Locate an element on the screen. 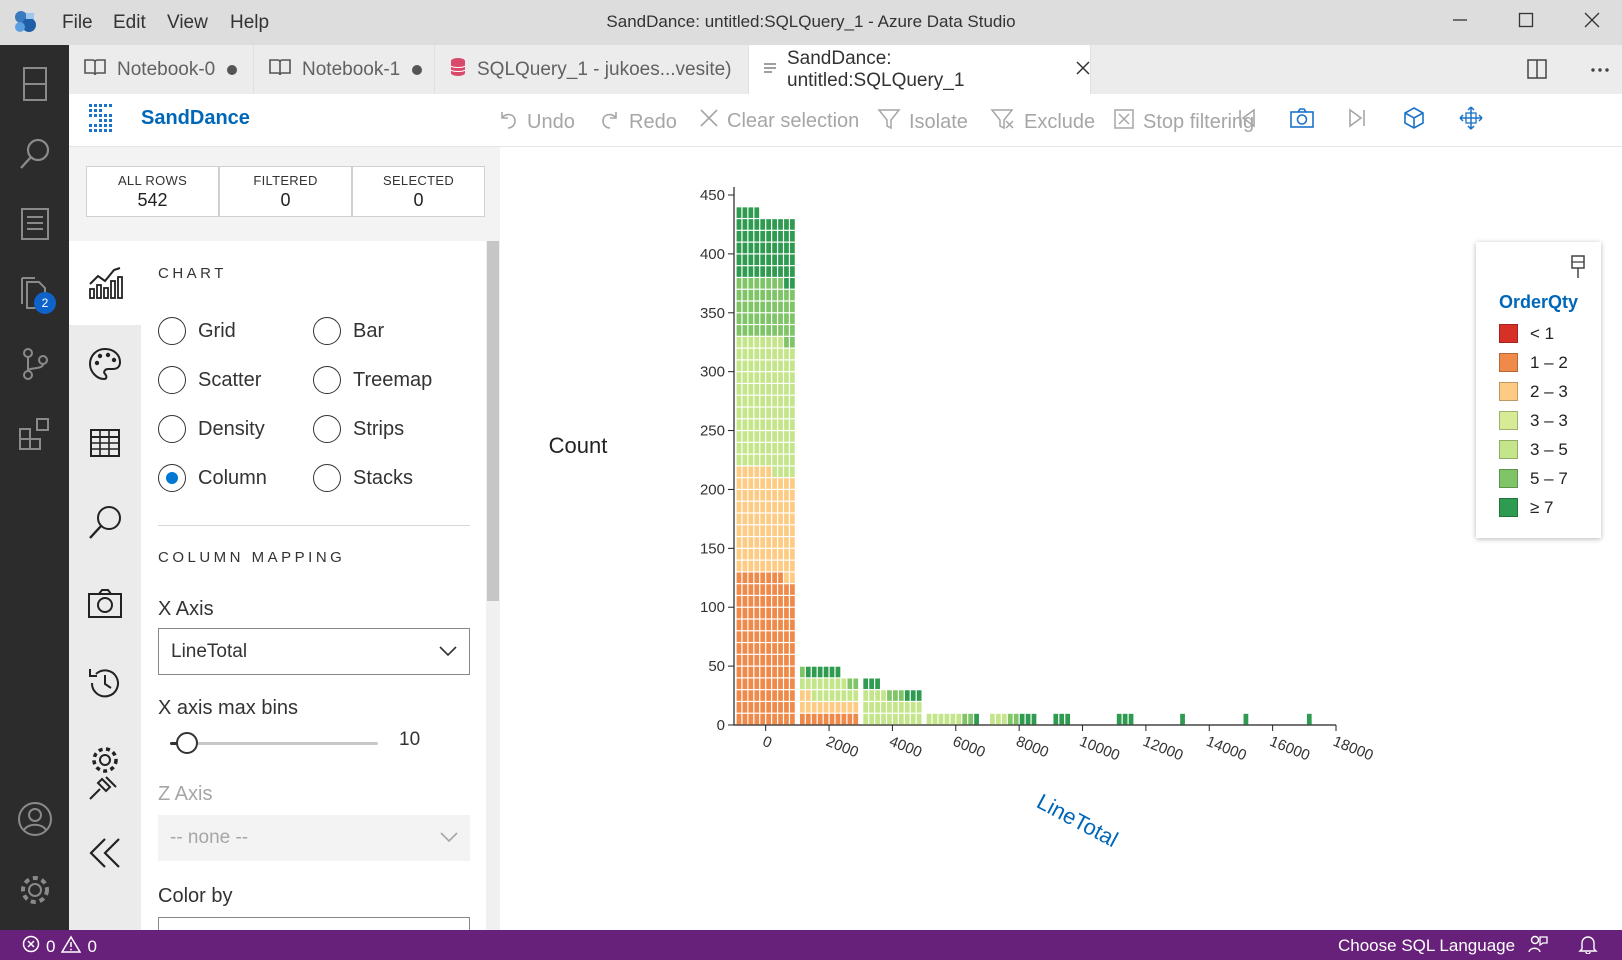 This screenshot has height=960, width=1622. snapshots-tab-button is located at coordinates (105, 605).